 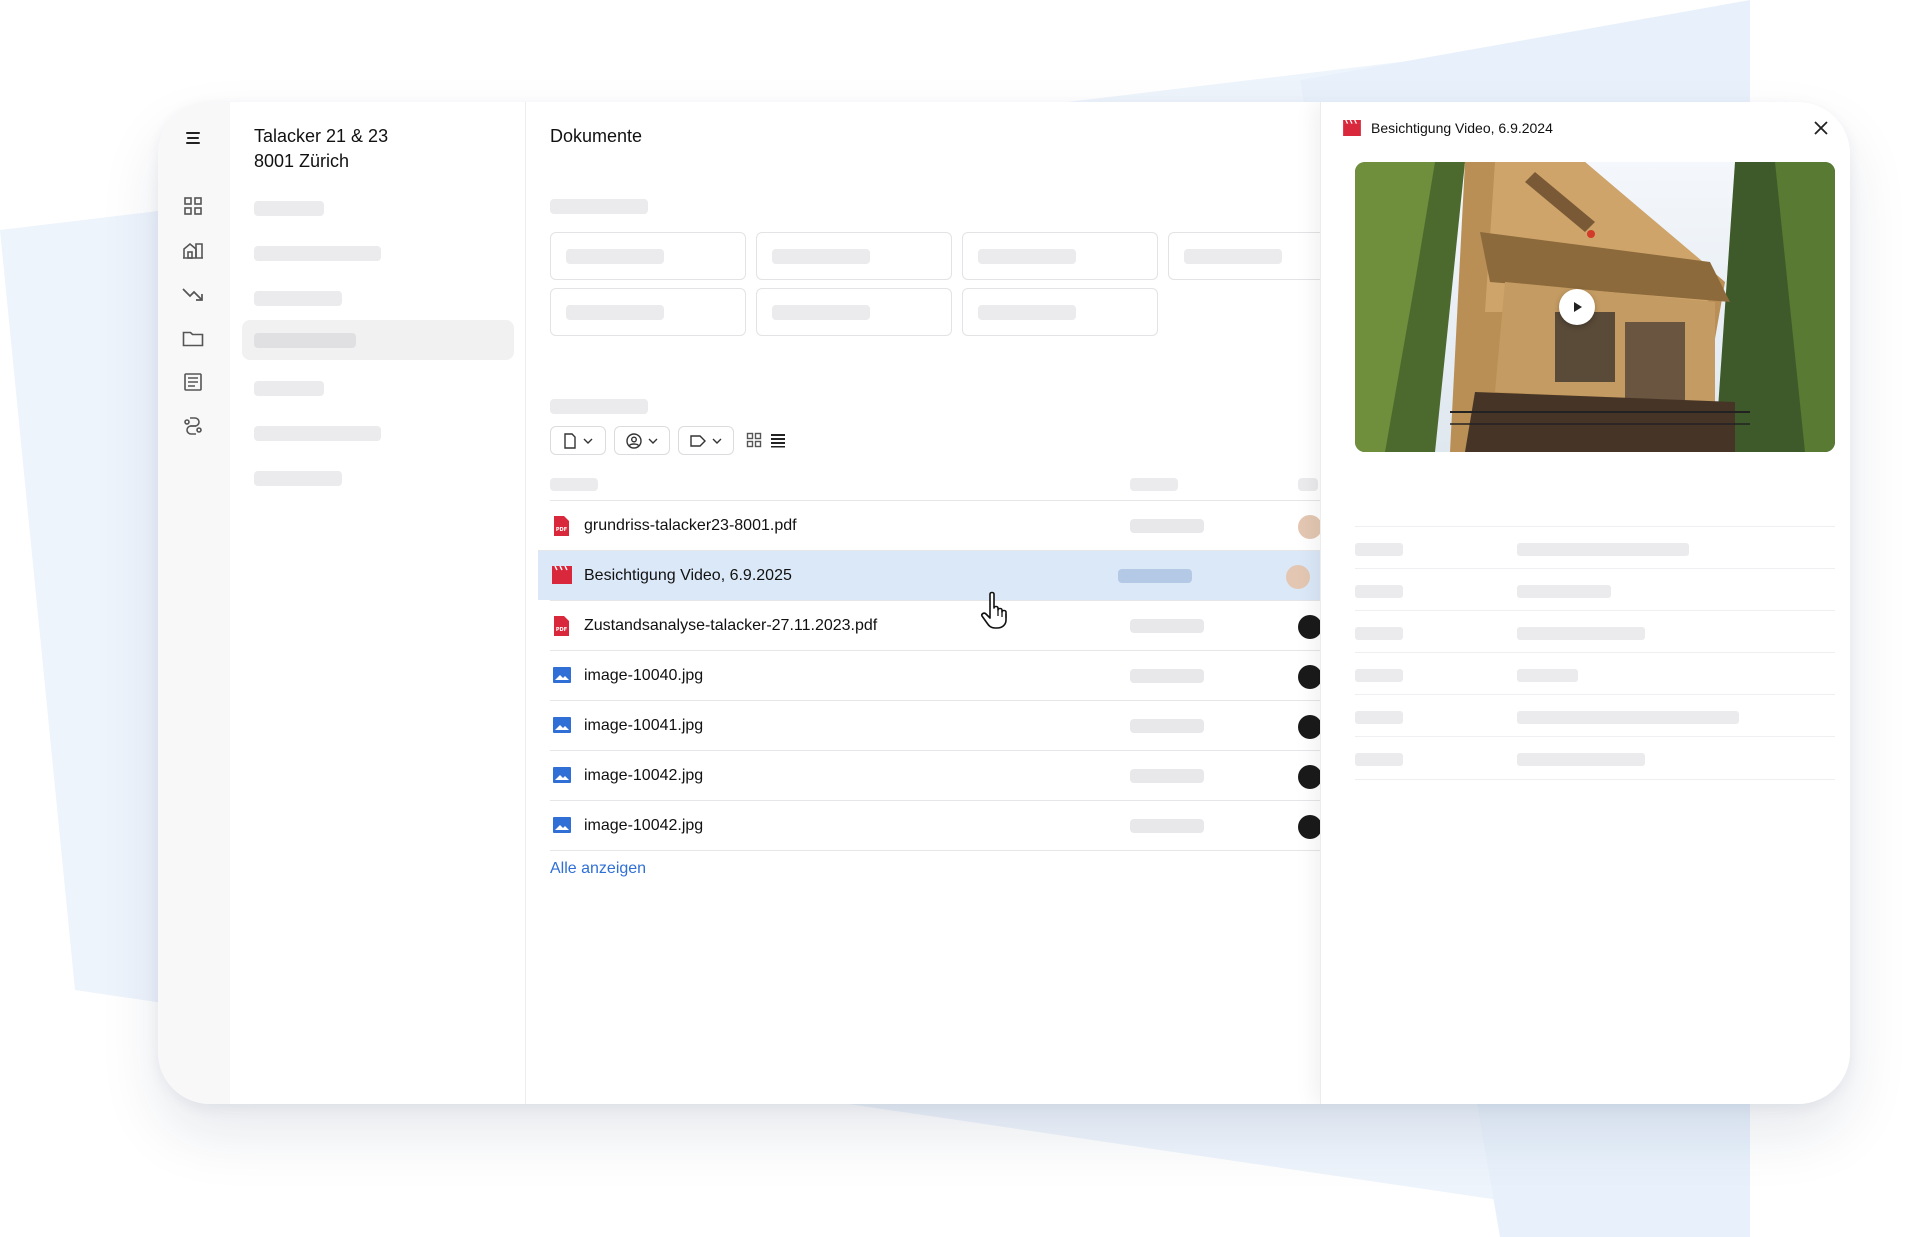 I want to click on column-header-date, so click(x=1154, y=484).